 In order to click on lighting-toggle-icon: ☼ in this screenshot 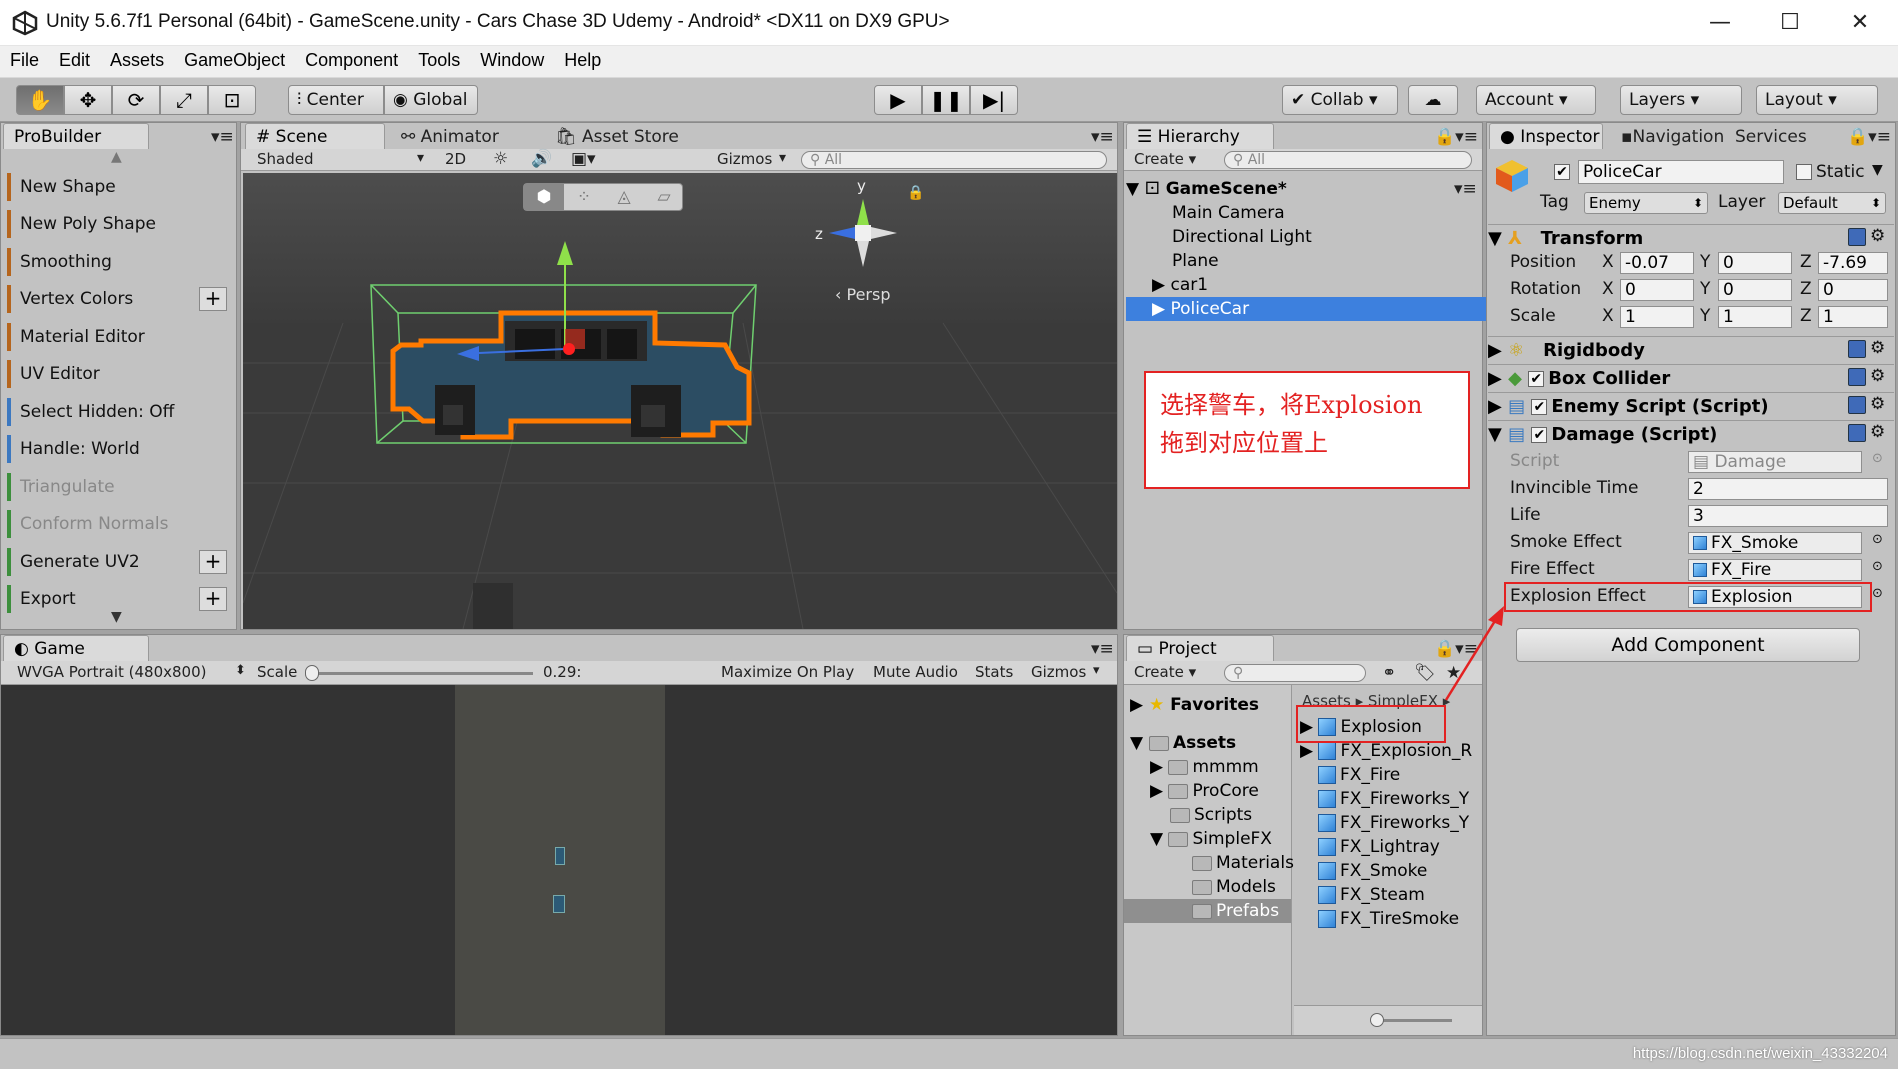, I will do `click(500, 159)`.